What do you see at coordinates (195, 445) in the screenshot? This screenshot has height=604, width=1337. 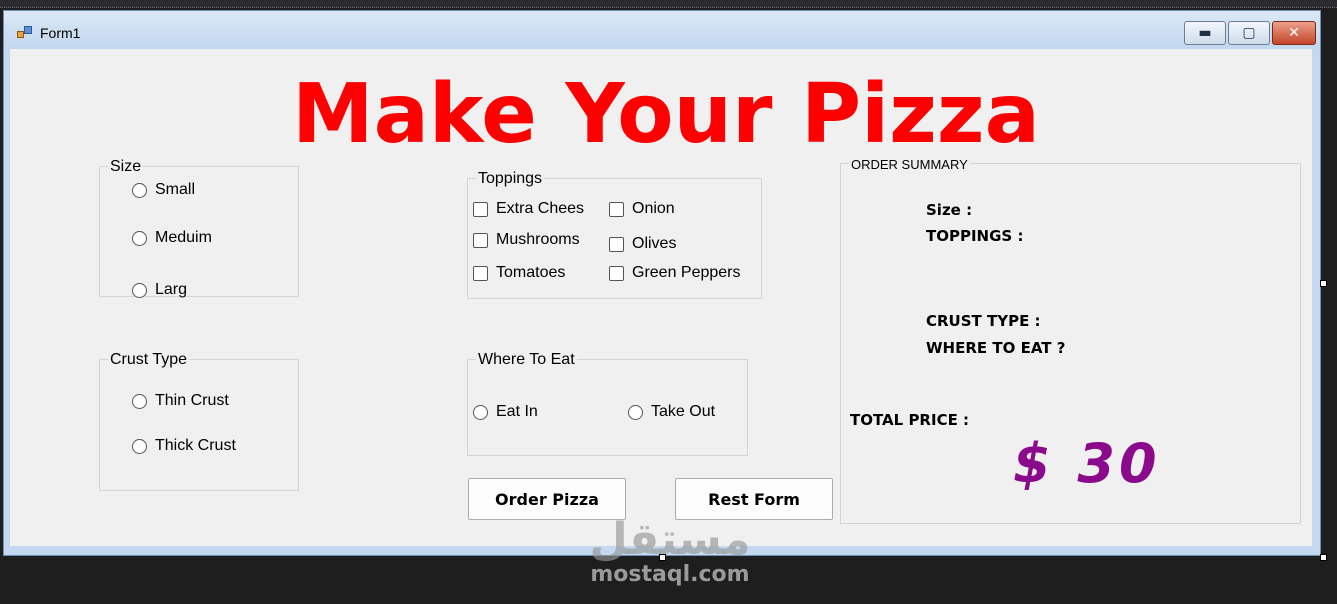 I see `radio-label: Thick Crust` at bounding box center [195, 445].